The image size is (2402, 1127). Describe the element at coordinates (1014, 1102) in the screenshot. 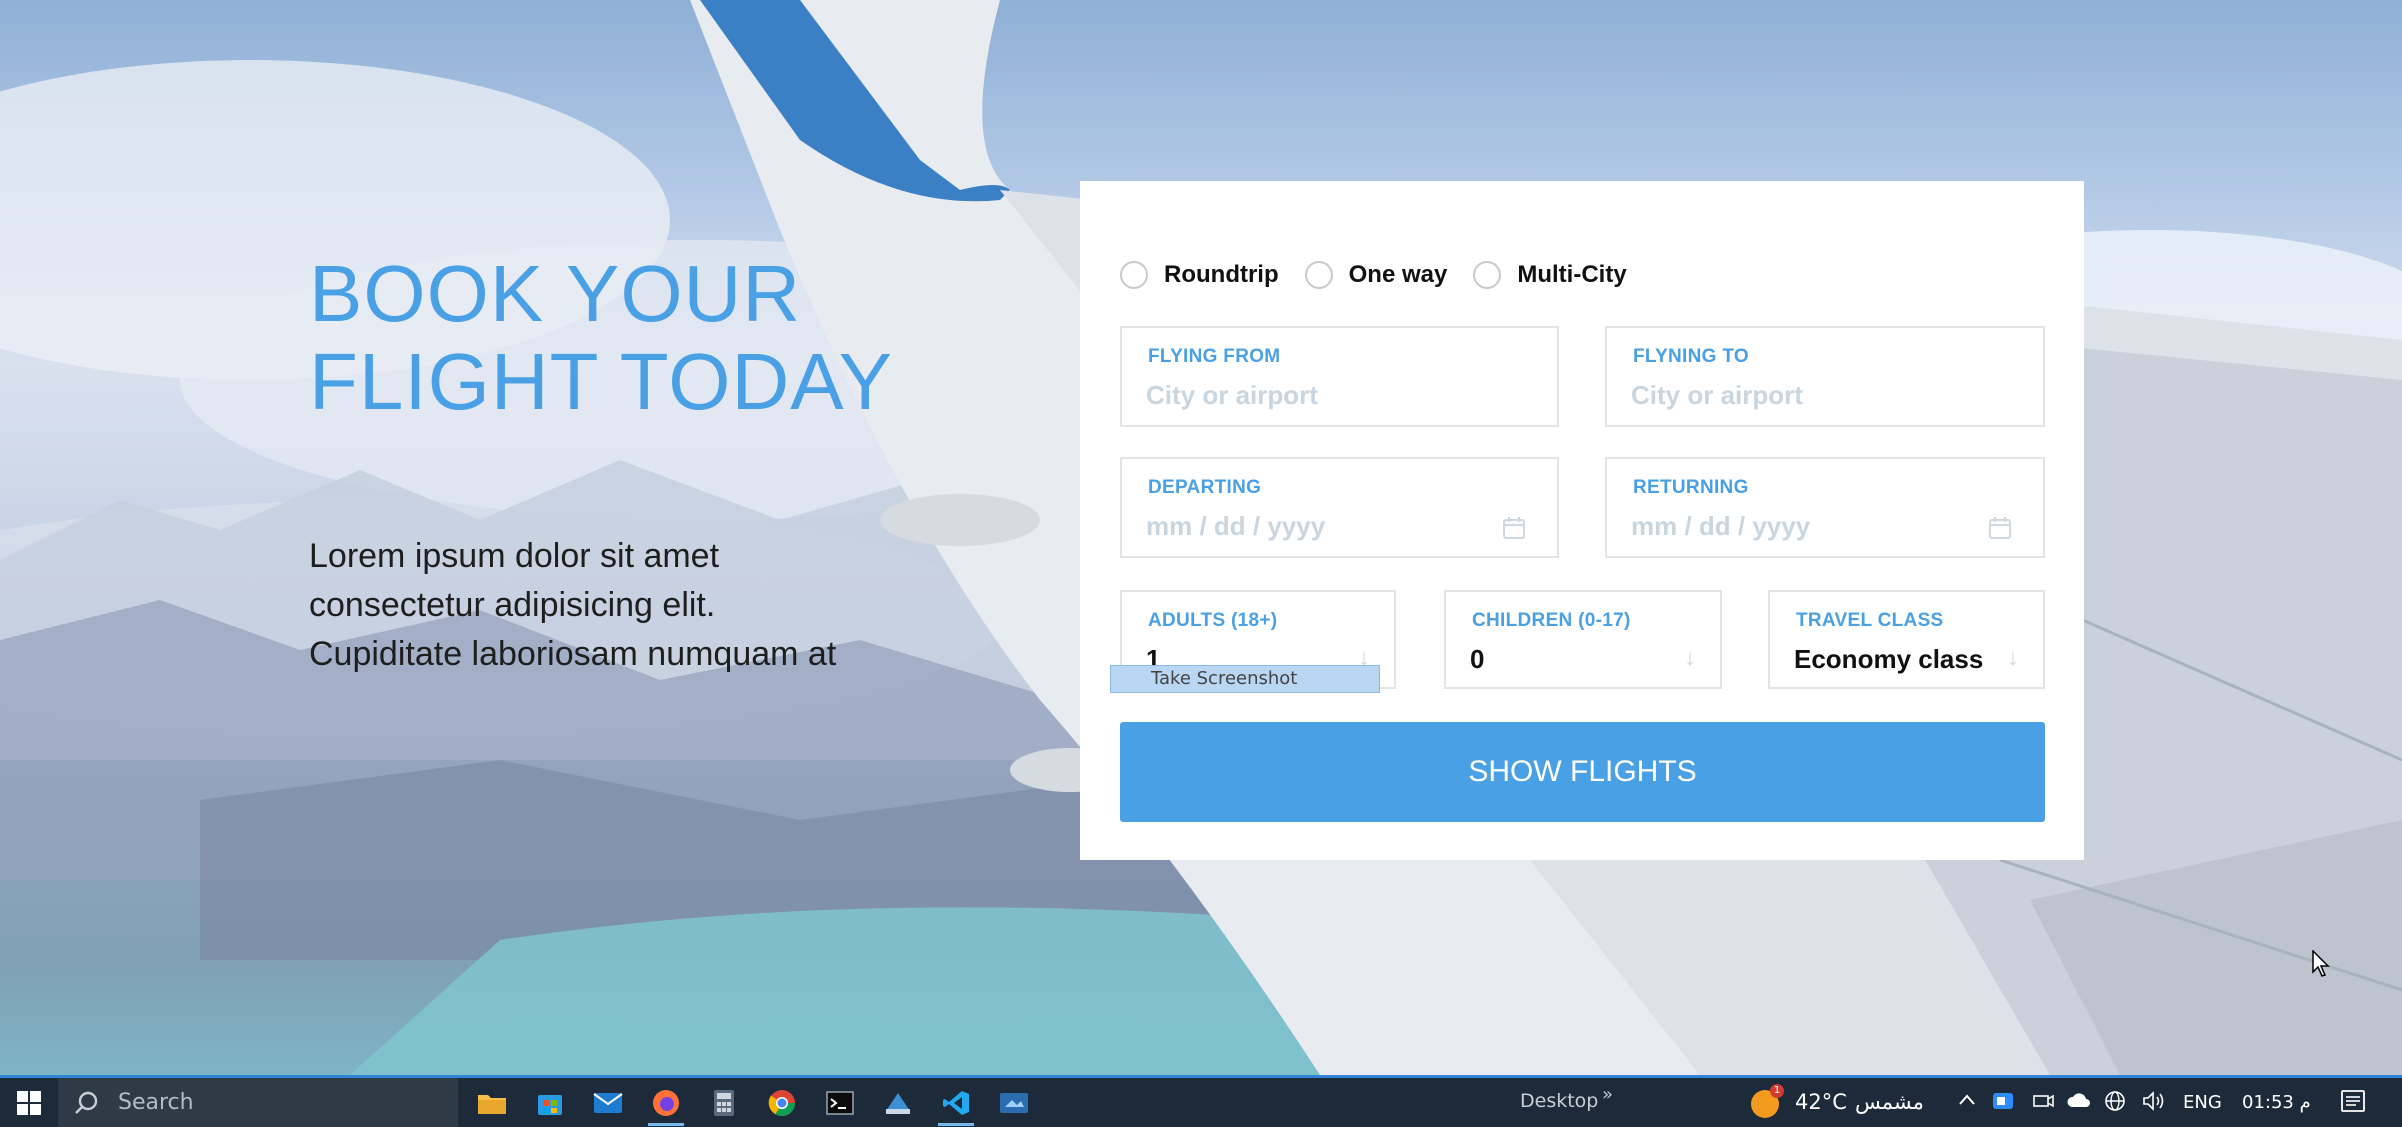

I see `video-app-icon` at that location.